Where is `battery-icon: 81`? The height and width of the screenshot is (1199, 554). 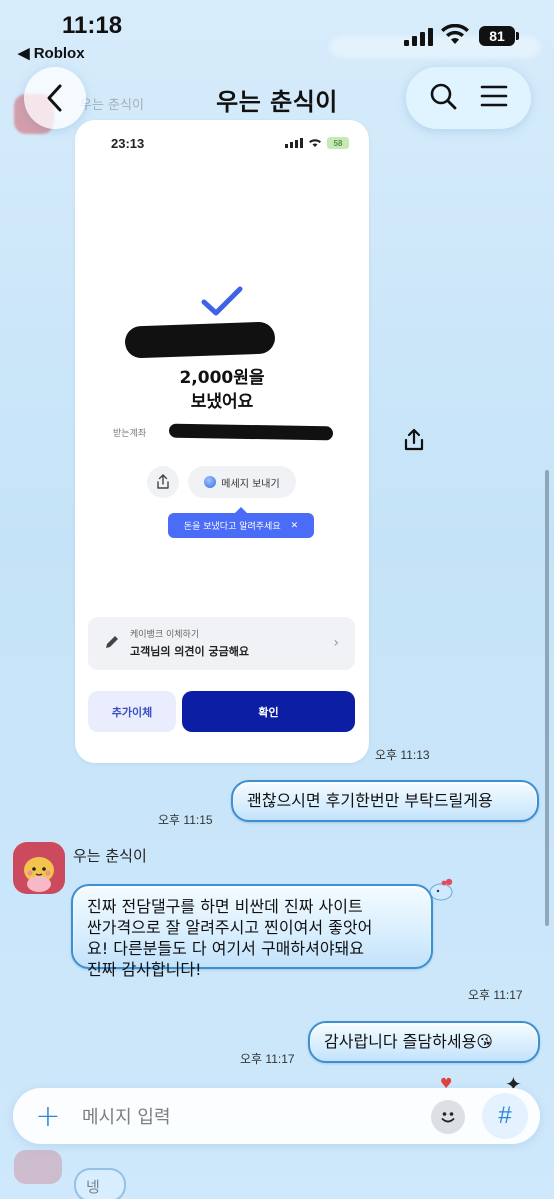 battery-icon: 81 is located at coordinates (497, 36).